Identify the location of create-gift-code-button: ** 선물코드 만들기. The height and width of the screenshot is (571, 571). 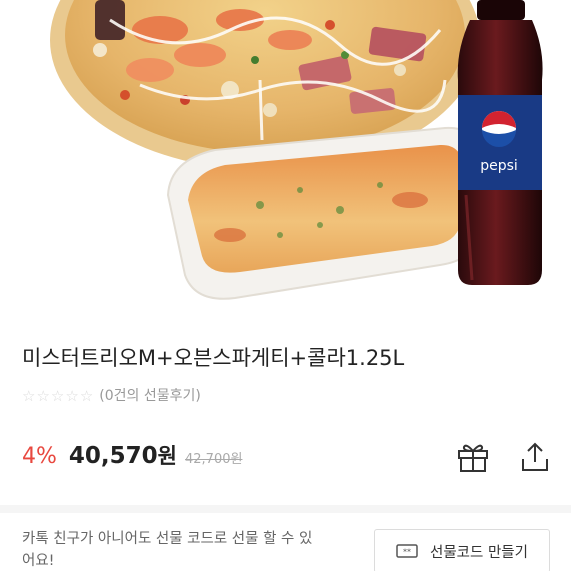
(462, 550).